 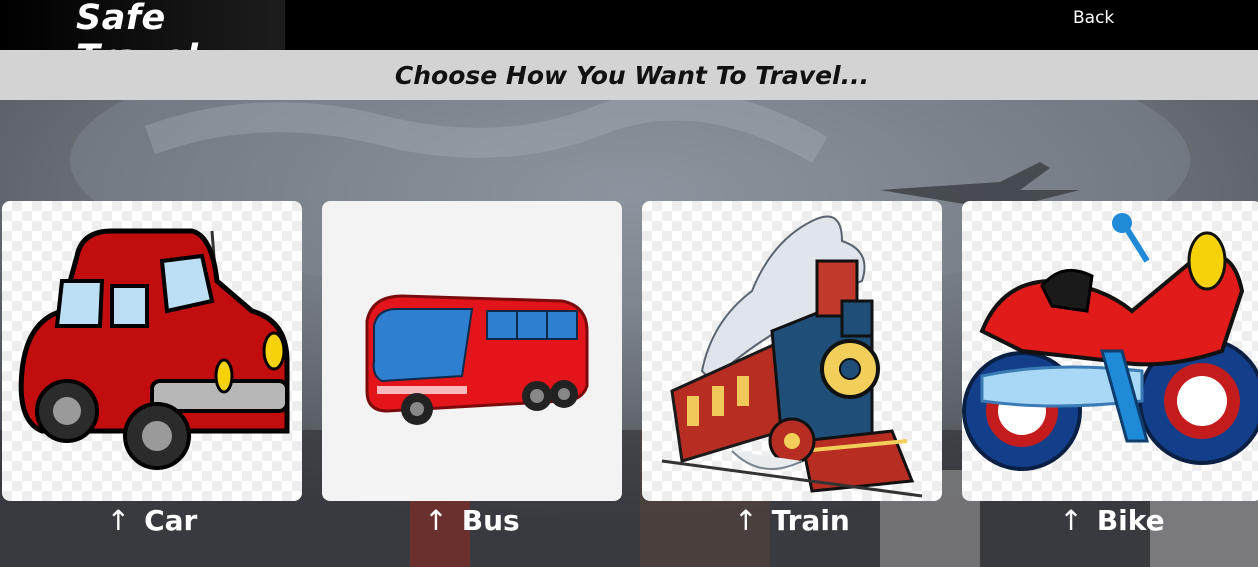 What do you see at coordinates (1110, 342) in the screenshot?
I see `motorbike-icon` at bounding box center [1110, 342].